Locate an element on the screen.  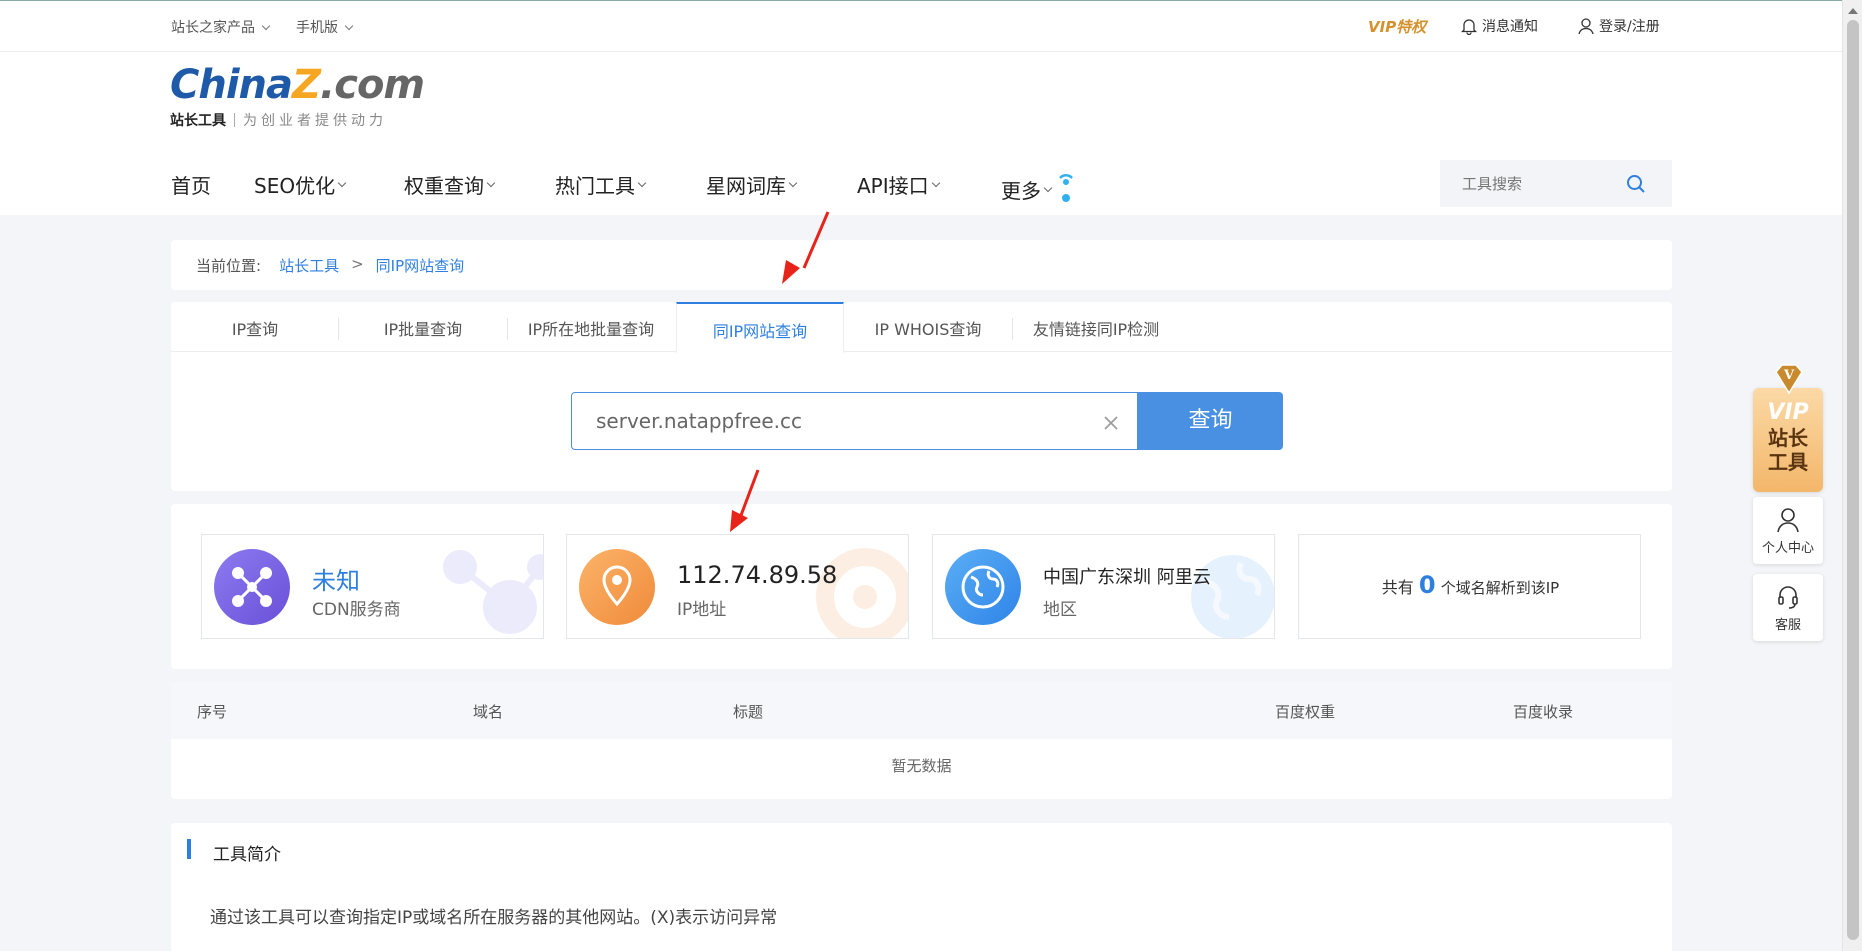
nav-home: 首页 is located at coordinates (191, 184).